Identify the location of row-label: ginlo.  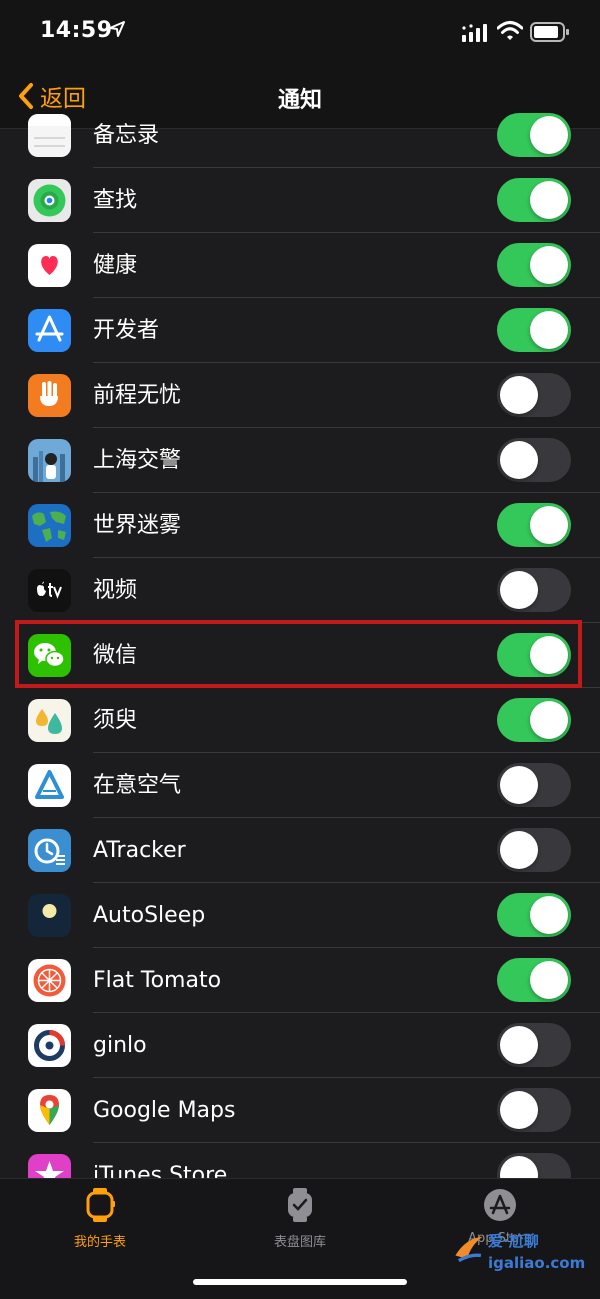
(120, 1045).